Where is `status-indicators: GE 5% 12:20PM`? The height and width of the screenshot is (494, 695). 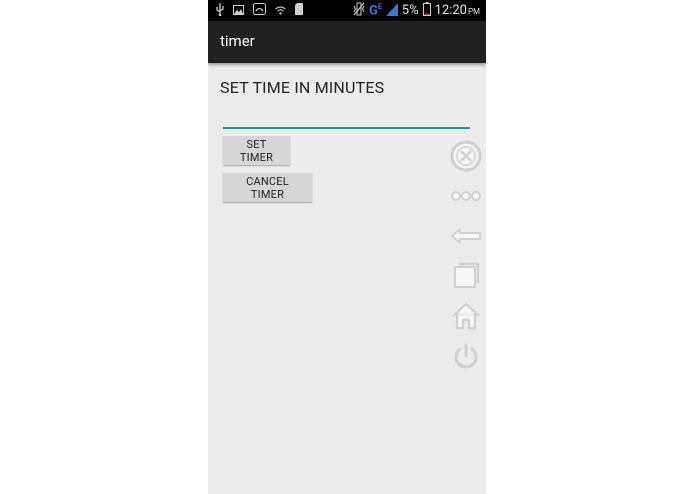 status-indicators: GE 5% 12:20PM is located at coordinates (416, 10).